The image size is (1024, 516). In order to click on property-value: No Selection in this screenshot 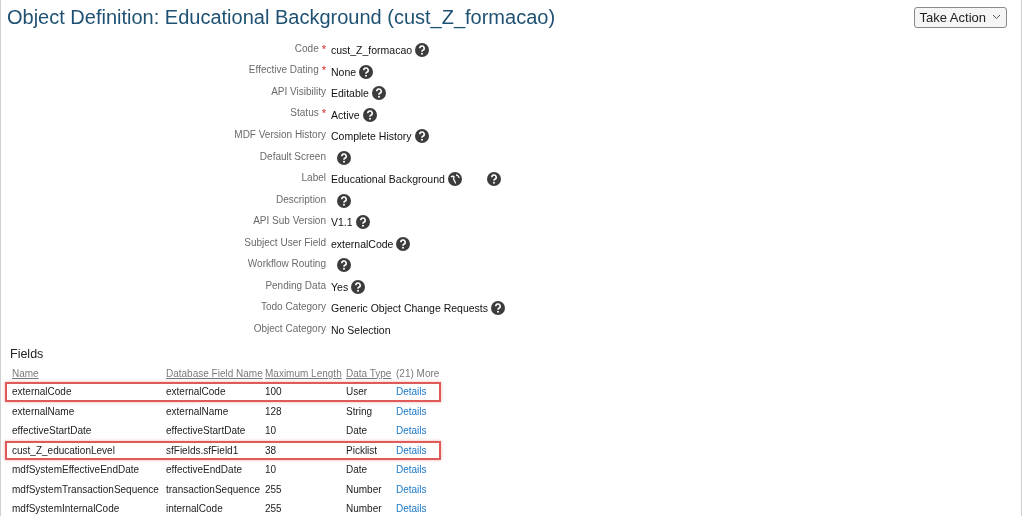, I will do `click(361, 329)`.